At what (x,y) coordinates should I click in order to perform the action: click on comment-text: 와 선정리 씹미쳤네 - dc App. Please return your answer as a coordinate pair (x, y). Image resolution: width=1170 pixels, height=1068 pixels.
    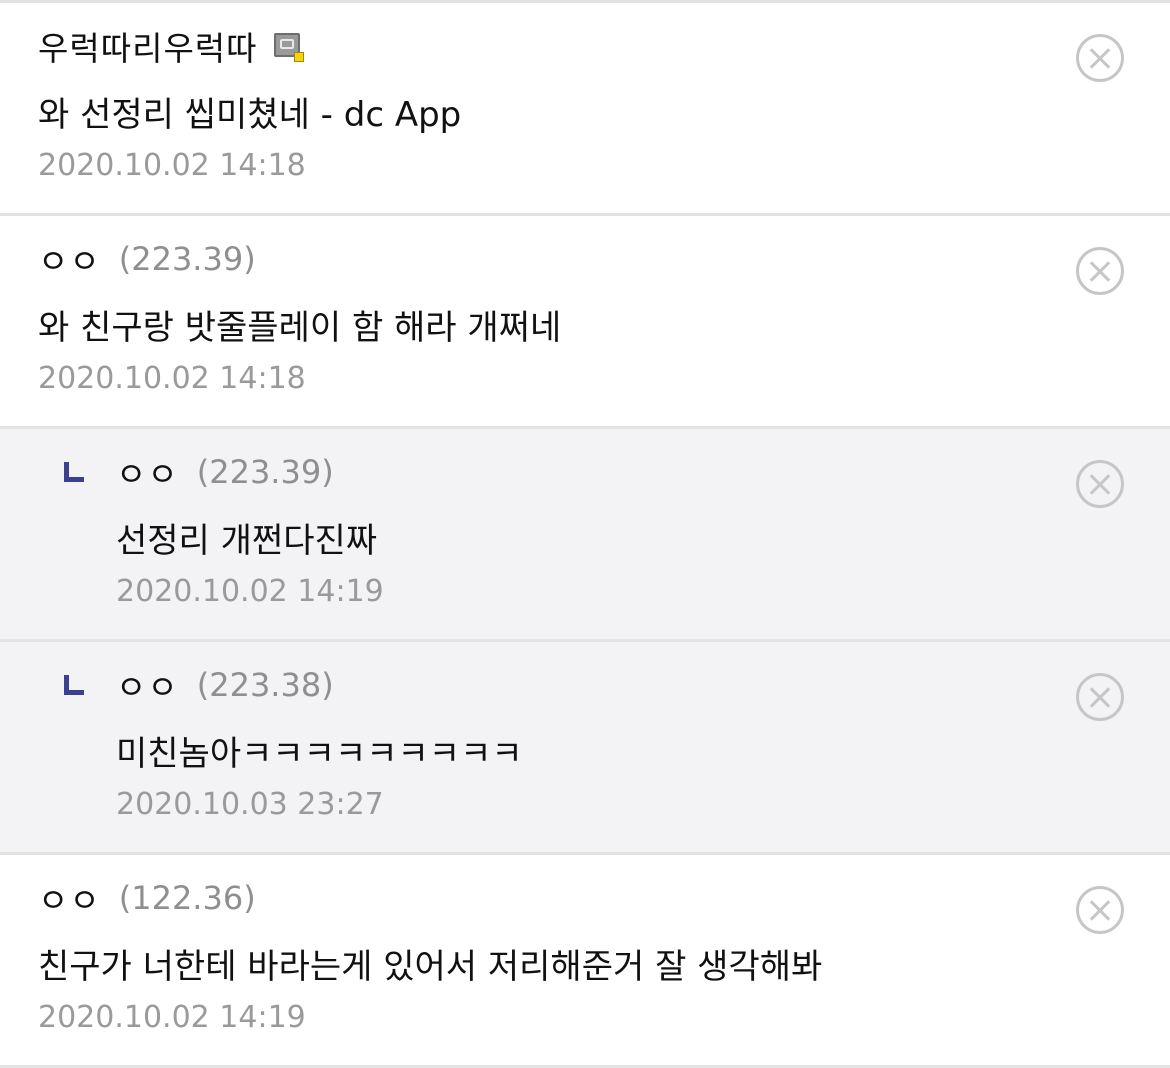
    Looking at the image, I should click on (250, 115).